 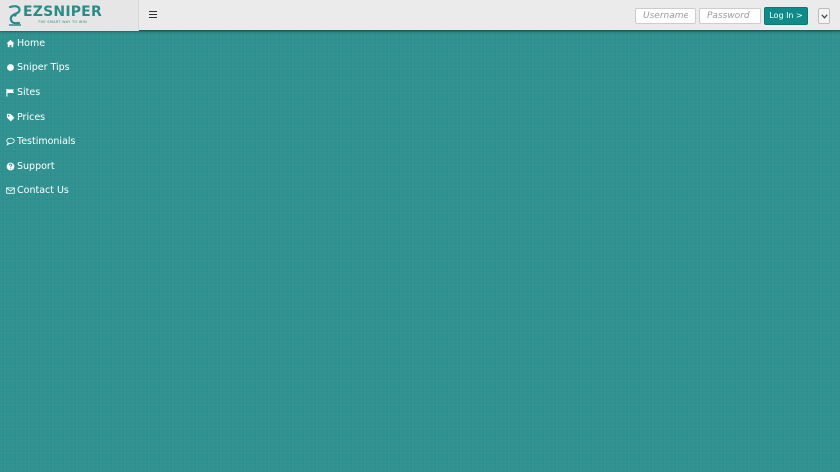 What do you see at coordinates (43, 67) in the screenshot?
I see `sidebar-item-label: Sniper Tips` at bounding box center [43, 67].